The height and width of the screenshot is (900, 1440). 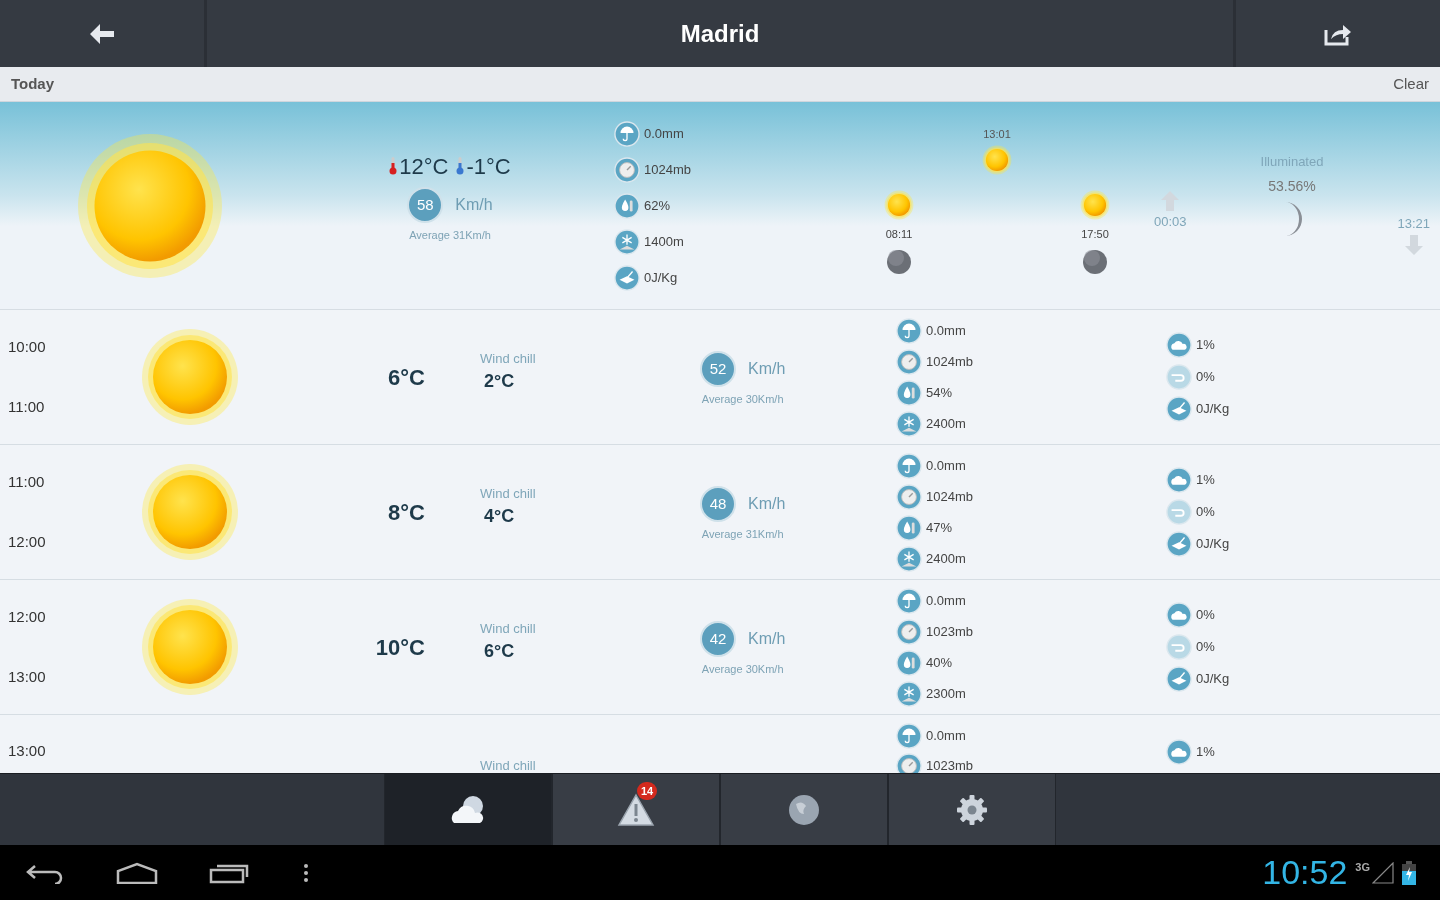 What do you see at coordinates (27, 482) in the screenshot?
I see `hour-start: 11:00` at bounding box center [27, 482].